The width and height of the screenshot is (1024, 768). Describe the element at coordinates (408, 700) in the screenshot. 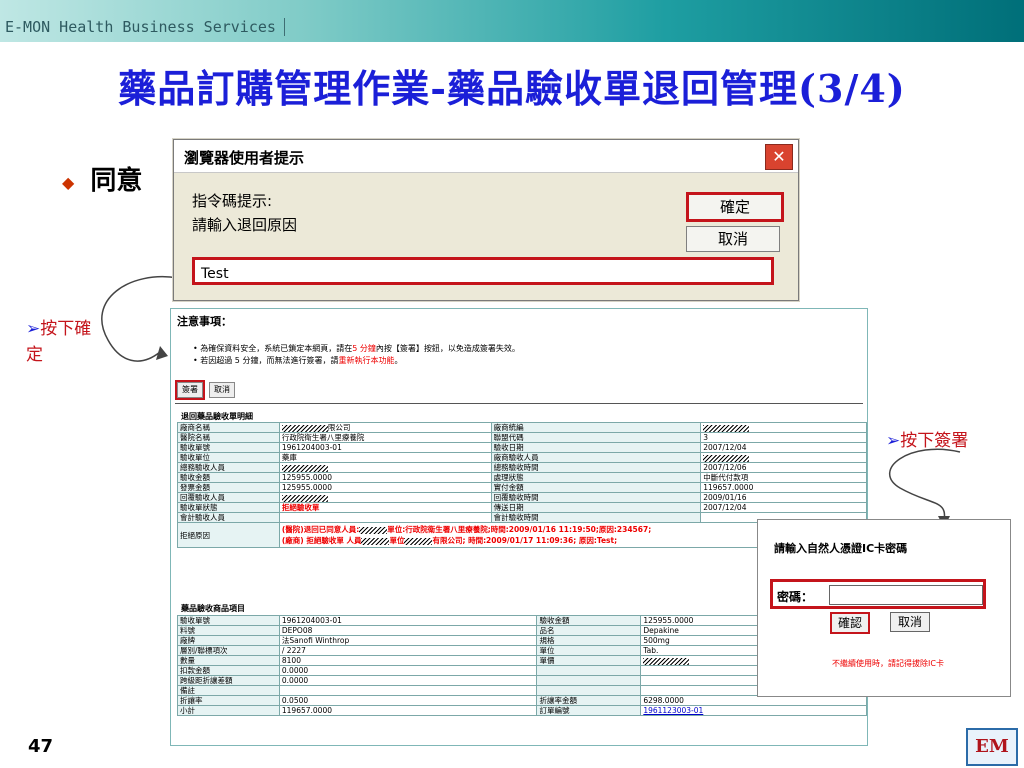

I see `field-value: 0.0500` at that location.